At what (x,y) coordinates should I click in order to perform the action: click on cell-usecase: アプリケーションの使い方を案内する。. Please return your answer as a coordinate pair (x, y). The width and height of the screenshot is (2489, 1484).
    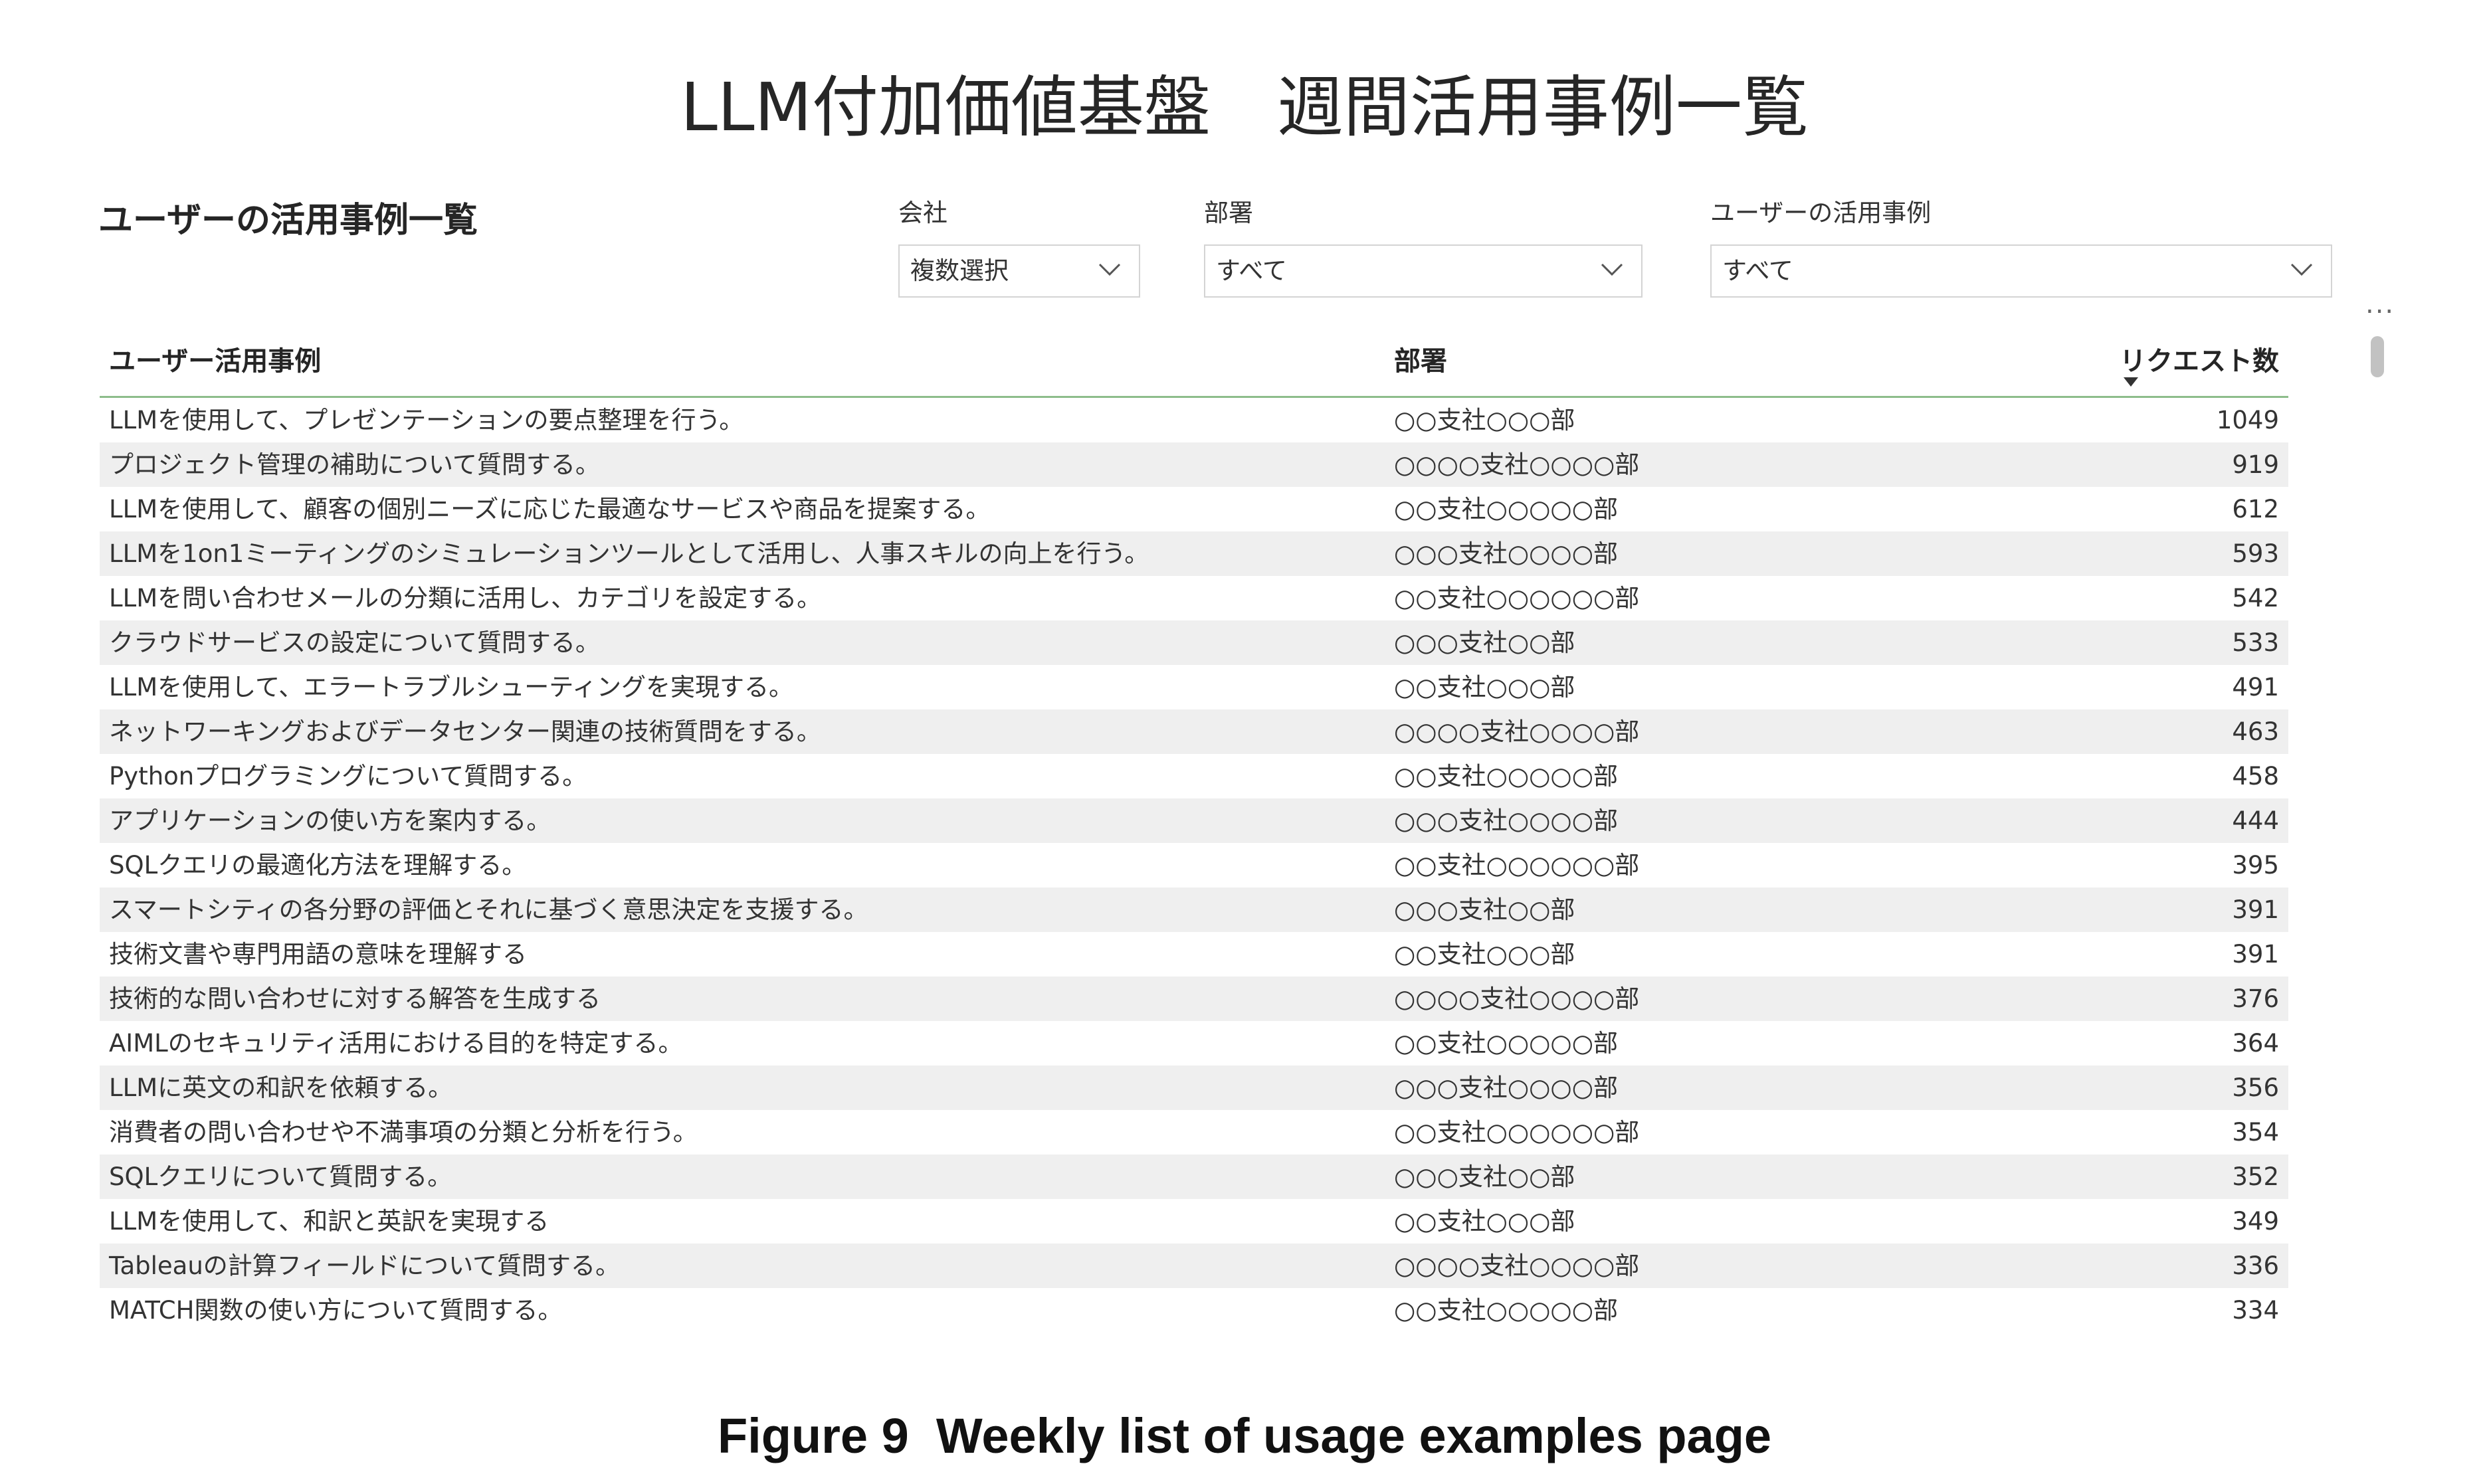
    Looking at the image, I should click on (330, 820).